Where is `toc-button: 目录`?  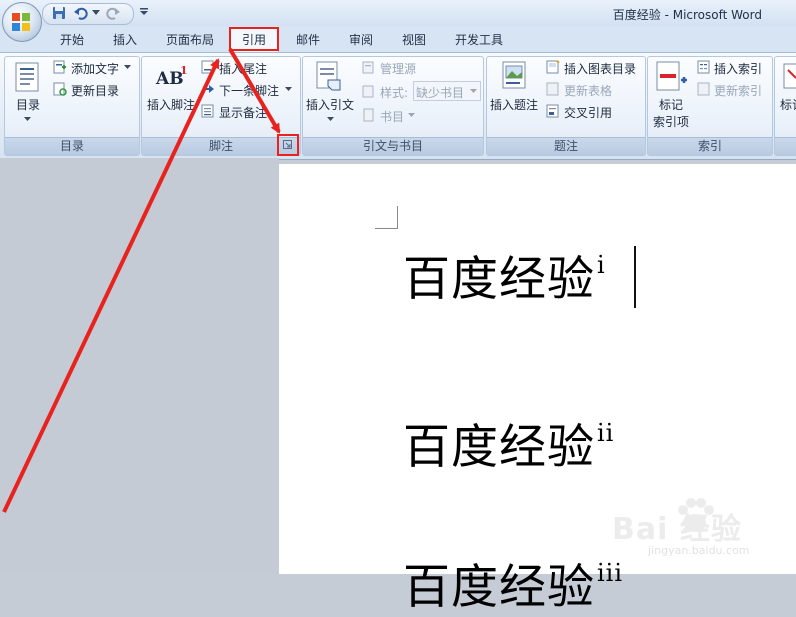
toc-button: 目录 is located at coordinates (28, 104).